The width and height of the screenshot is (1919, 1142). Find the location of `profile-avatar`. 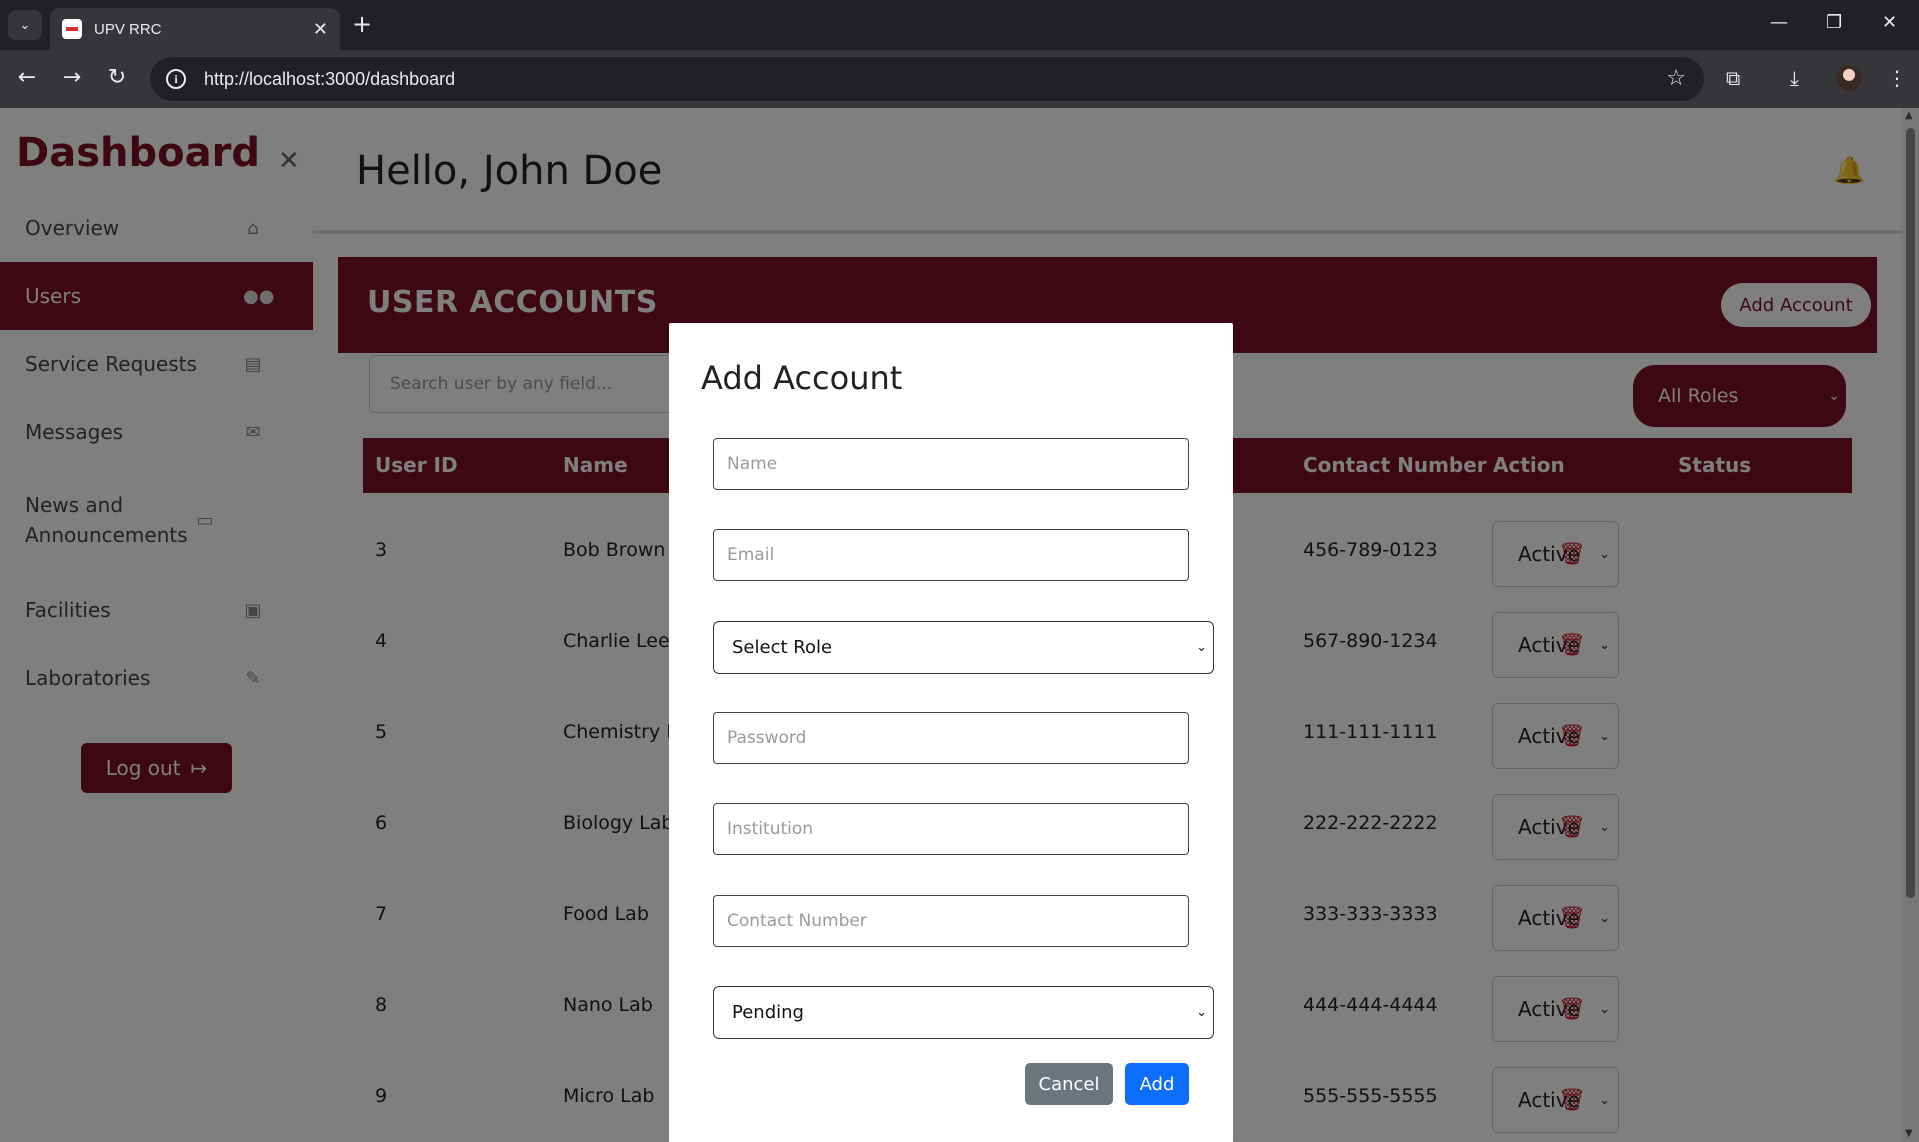

profile-avatar is located at coordinates (1849, 78).